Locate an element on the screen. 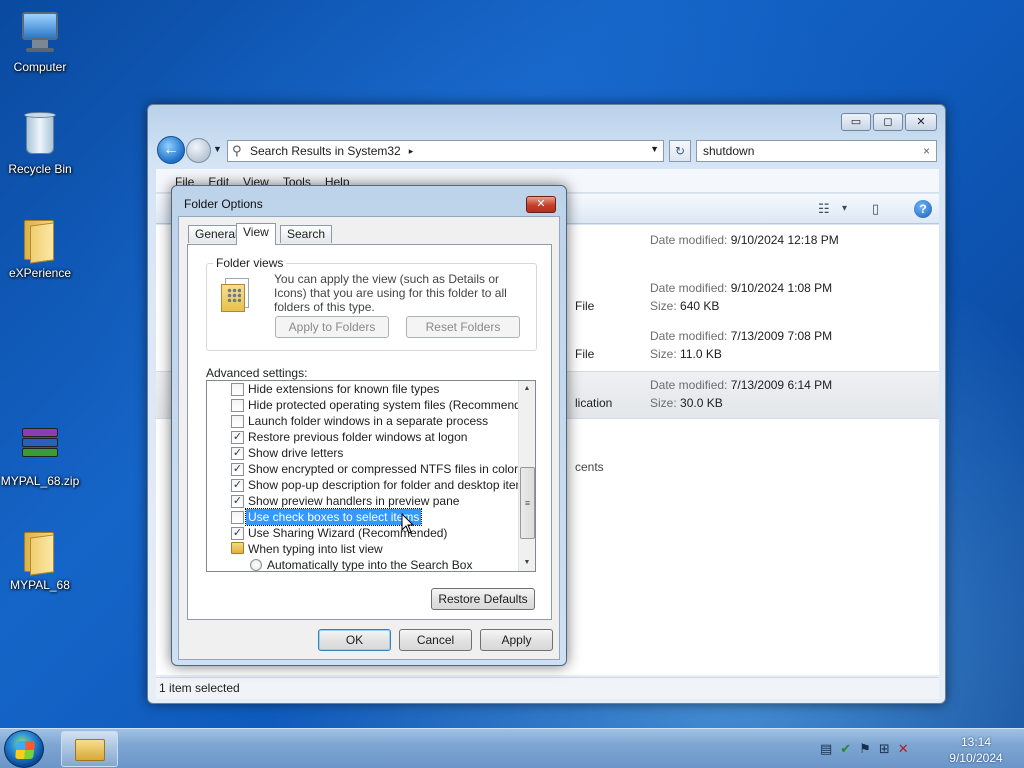 The image size is (1024, 768). view-dropdown-icon: ▾ is located at coordinates (844, 208).